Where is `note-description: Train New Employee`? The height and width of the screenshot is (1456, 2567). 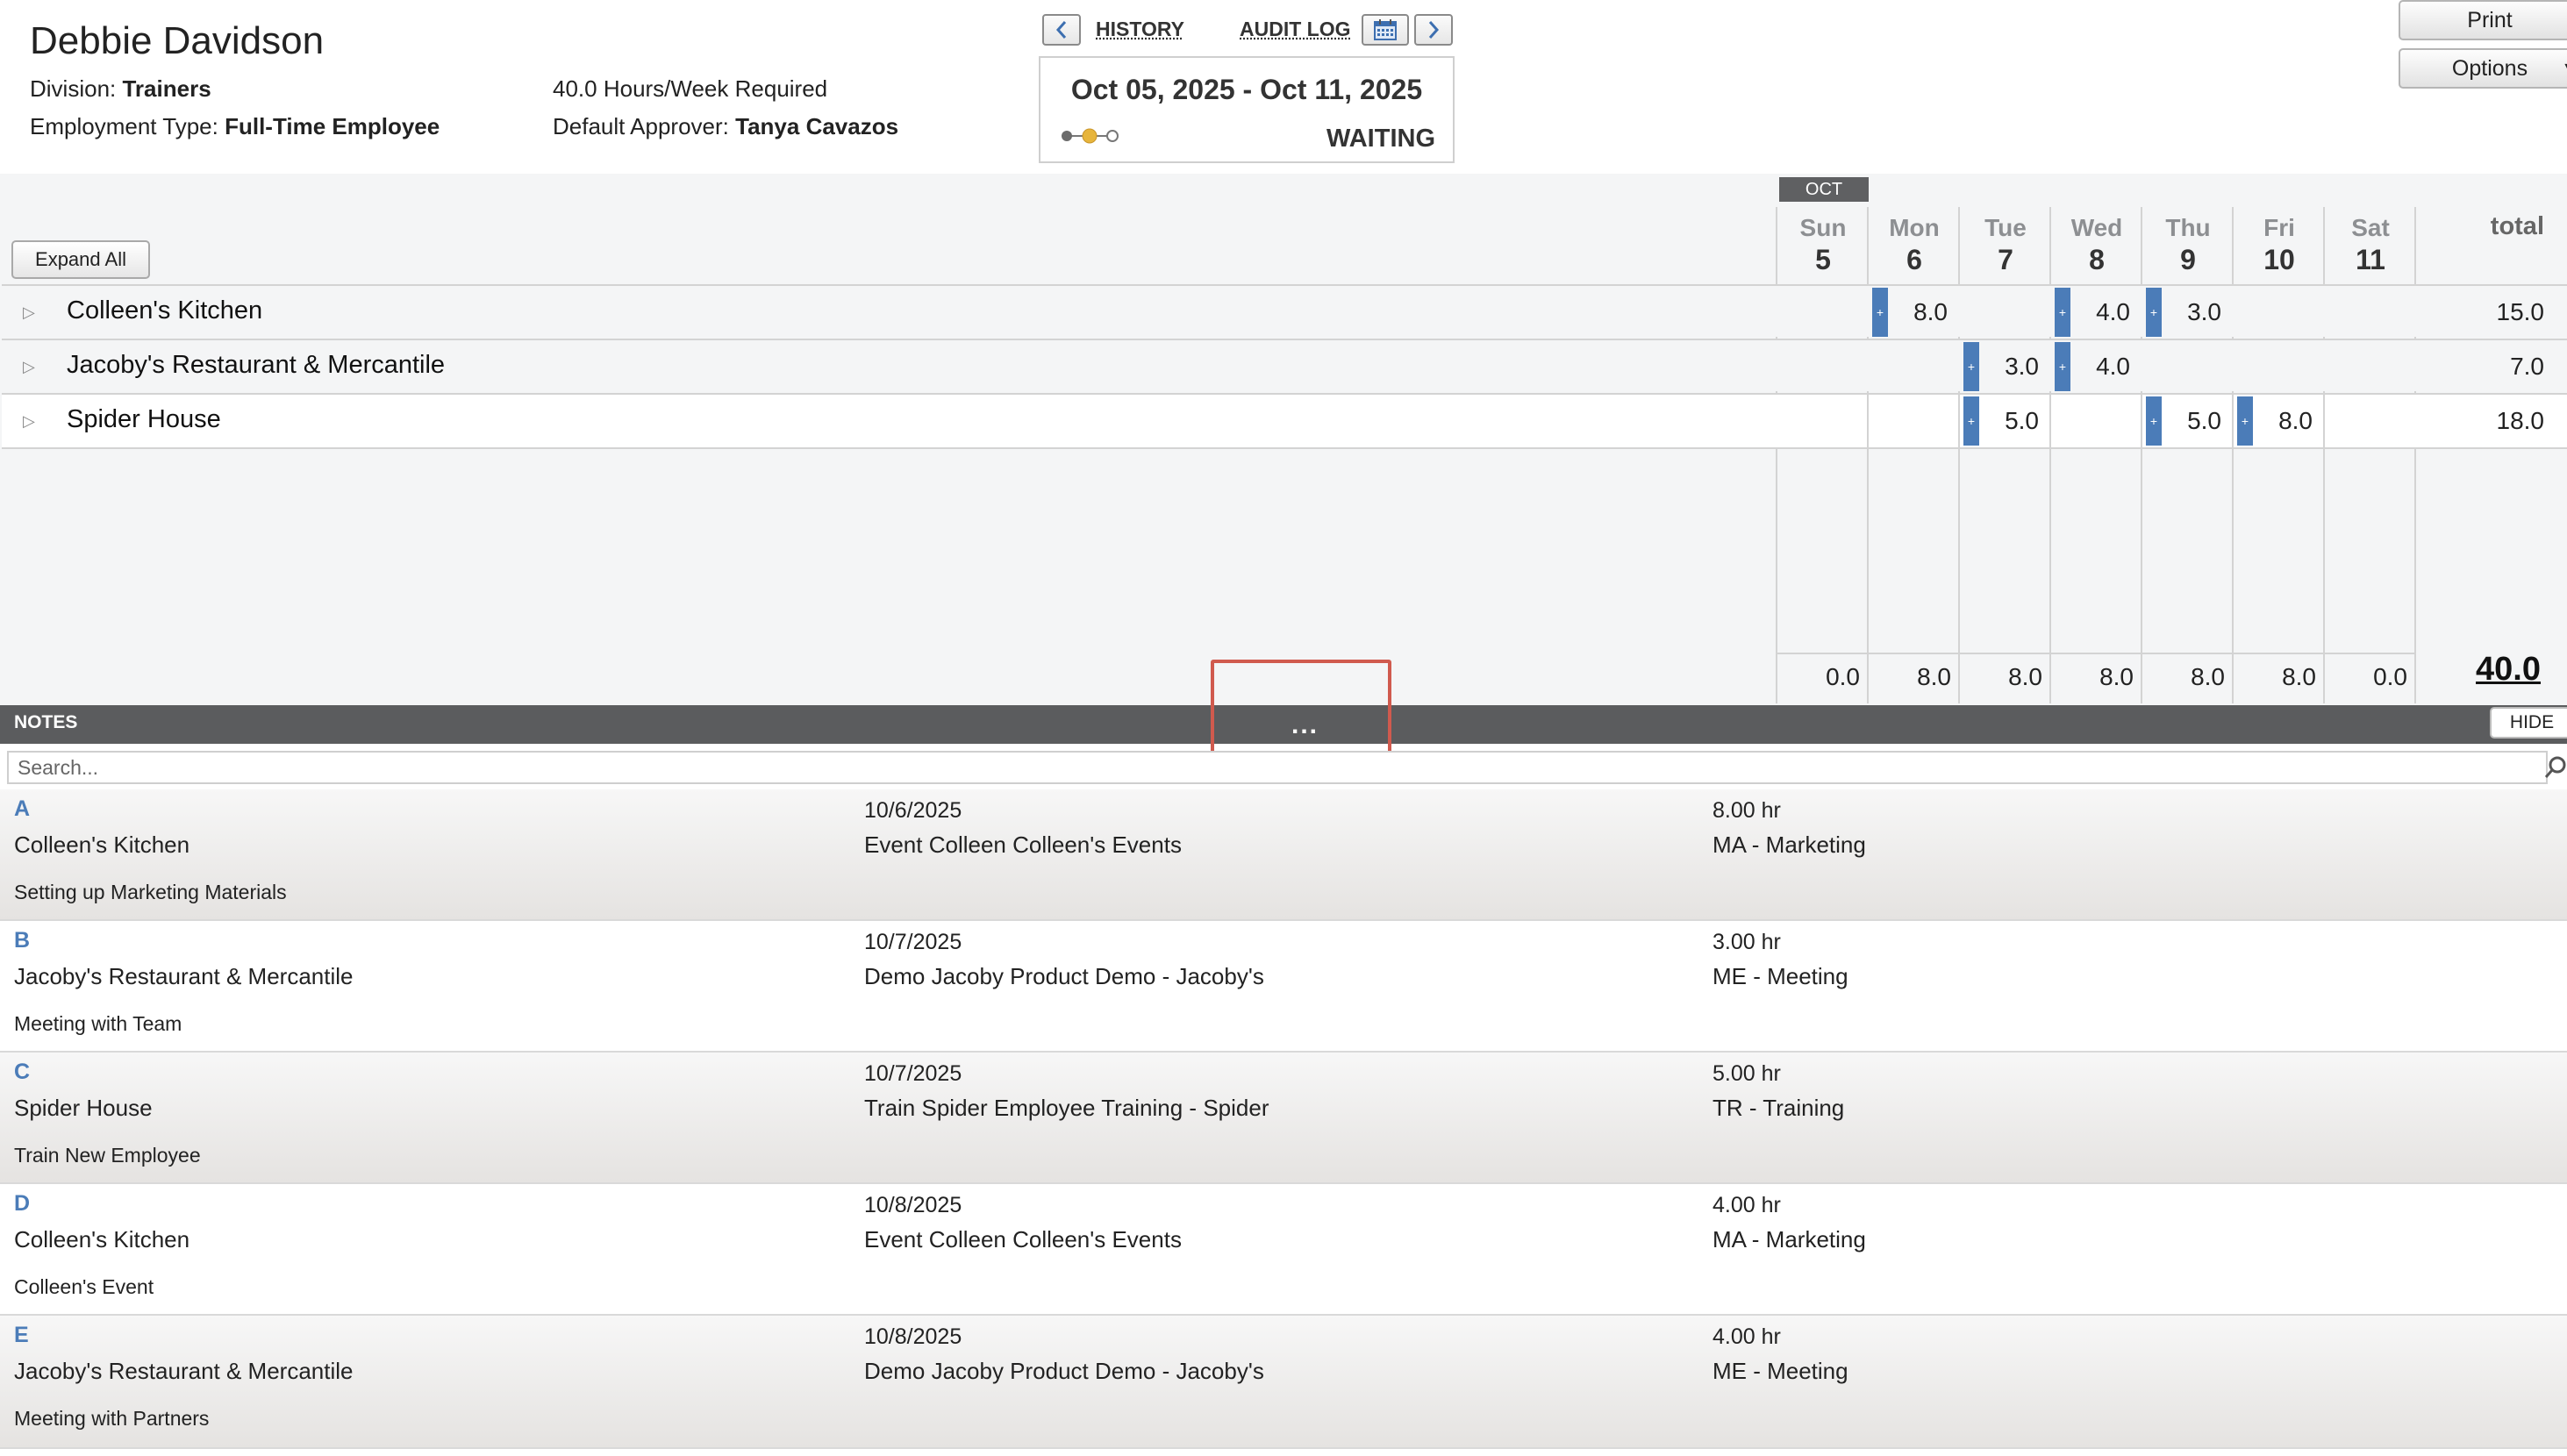 note-description: Train New Employee is located at coordinates (107, 1155).